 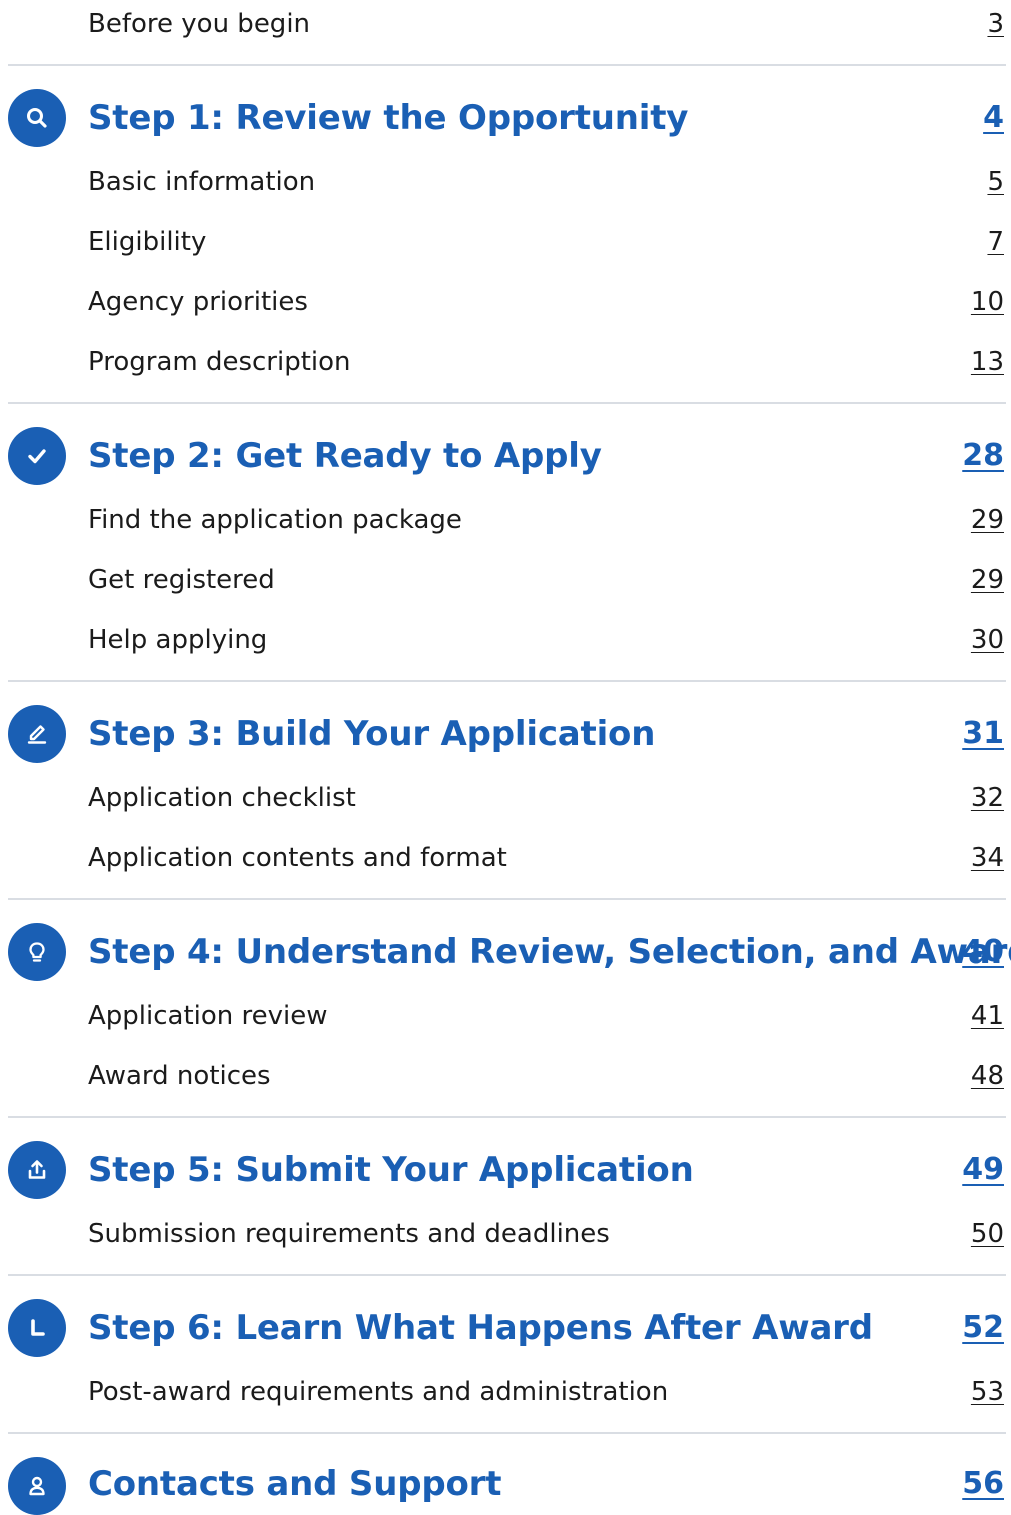 I want to click on toc-step-3: Step 3: Build Your Application 31, so click(x=505, y=734).